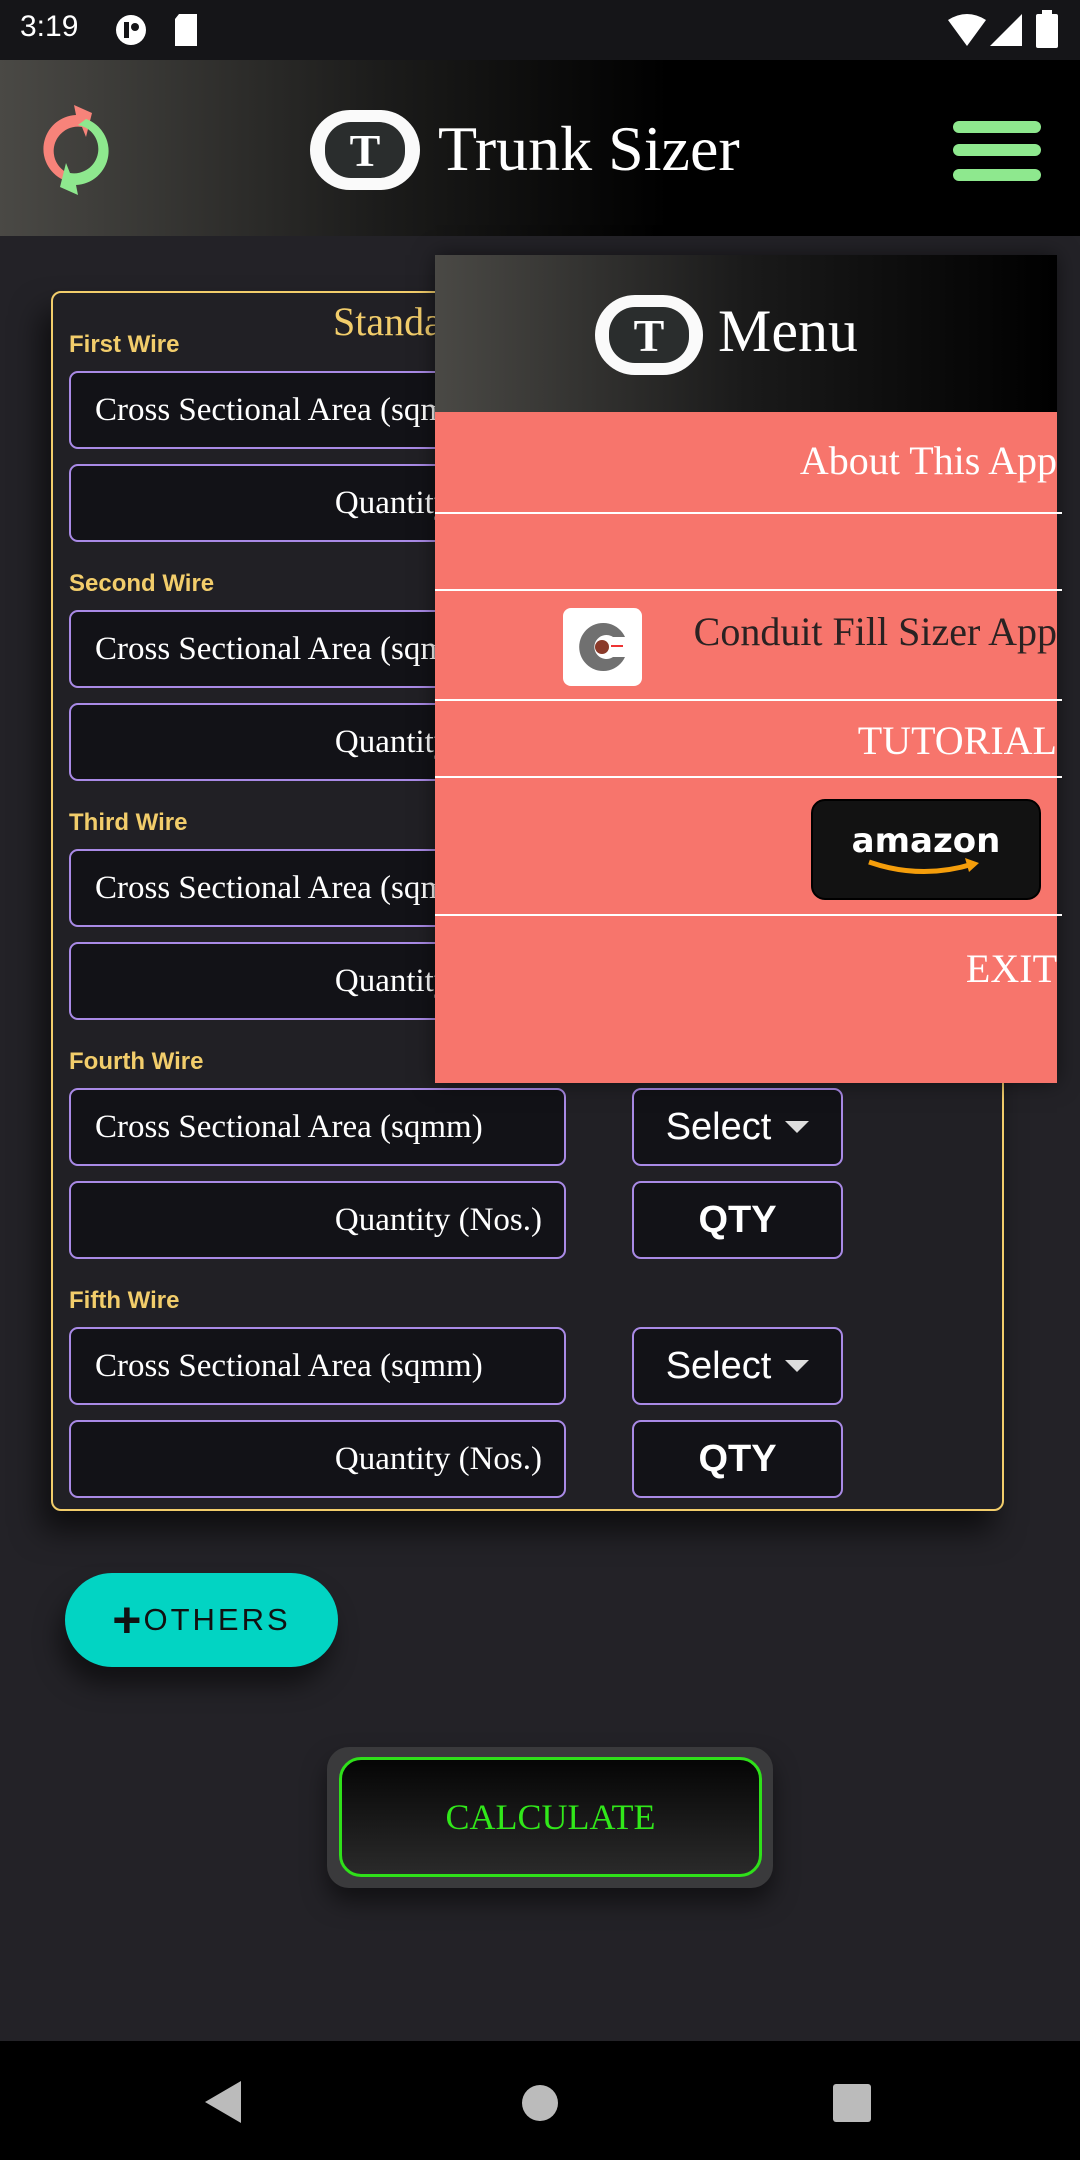  Describe the element at coordinates (540, 30) in the screenshot. I see `status-bar: 3:19` at that location.